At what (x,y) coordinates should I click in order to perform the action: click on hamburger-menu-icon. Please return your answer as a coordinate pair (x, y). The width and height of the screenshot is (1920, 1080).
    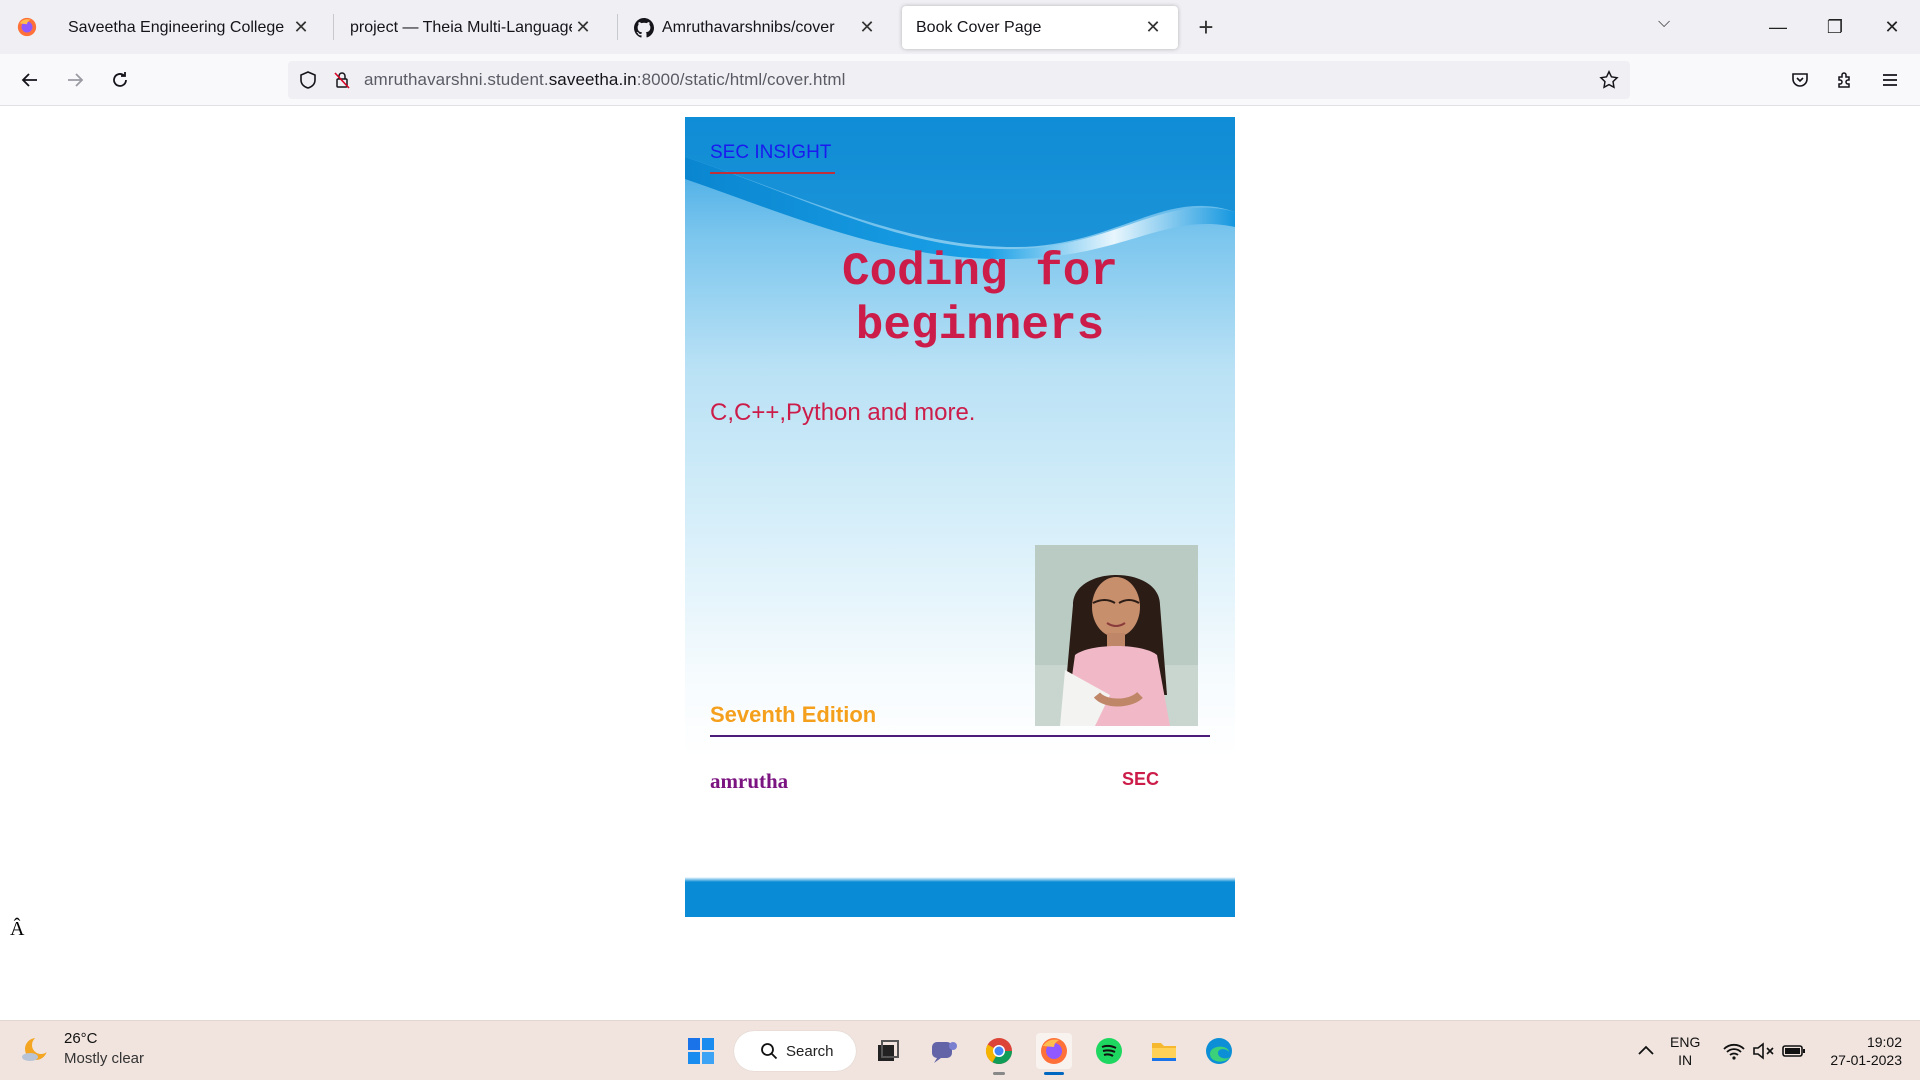
    Looking at the image, I should click on (1890, 80).